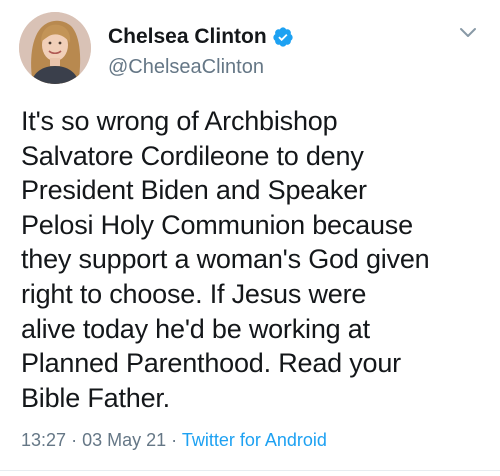  I want to click on display-name: Chelsea Clinton, so click(187, 37).